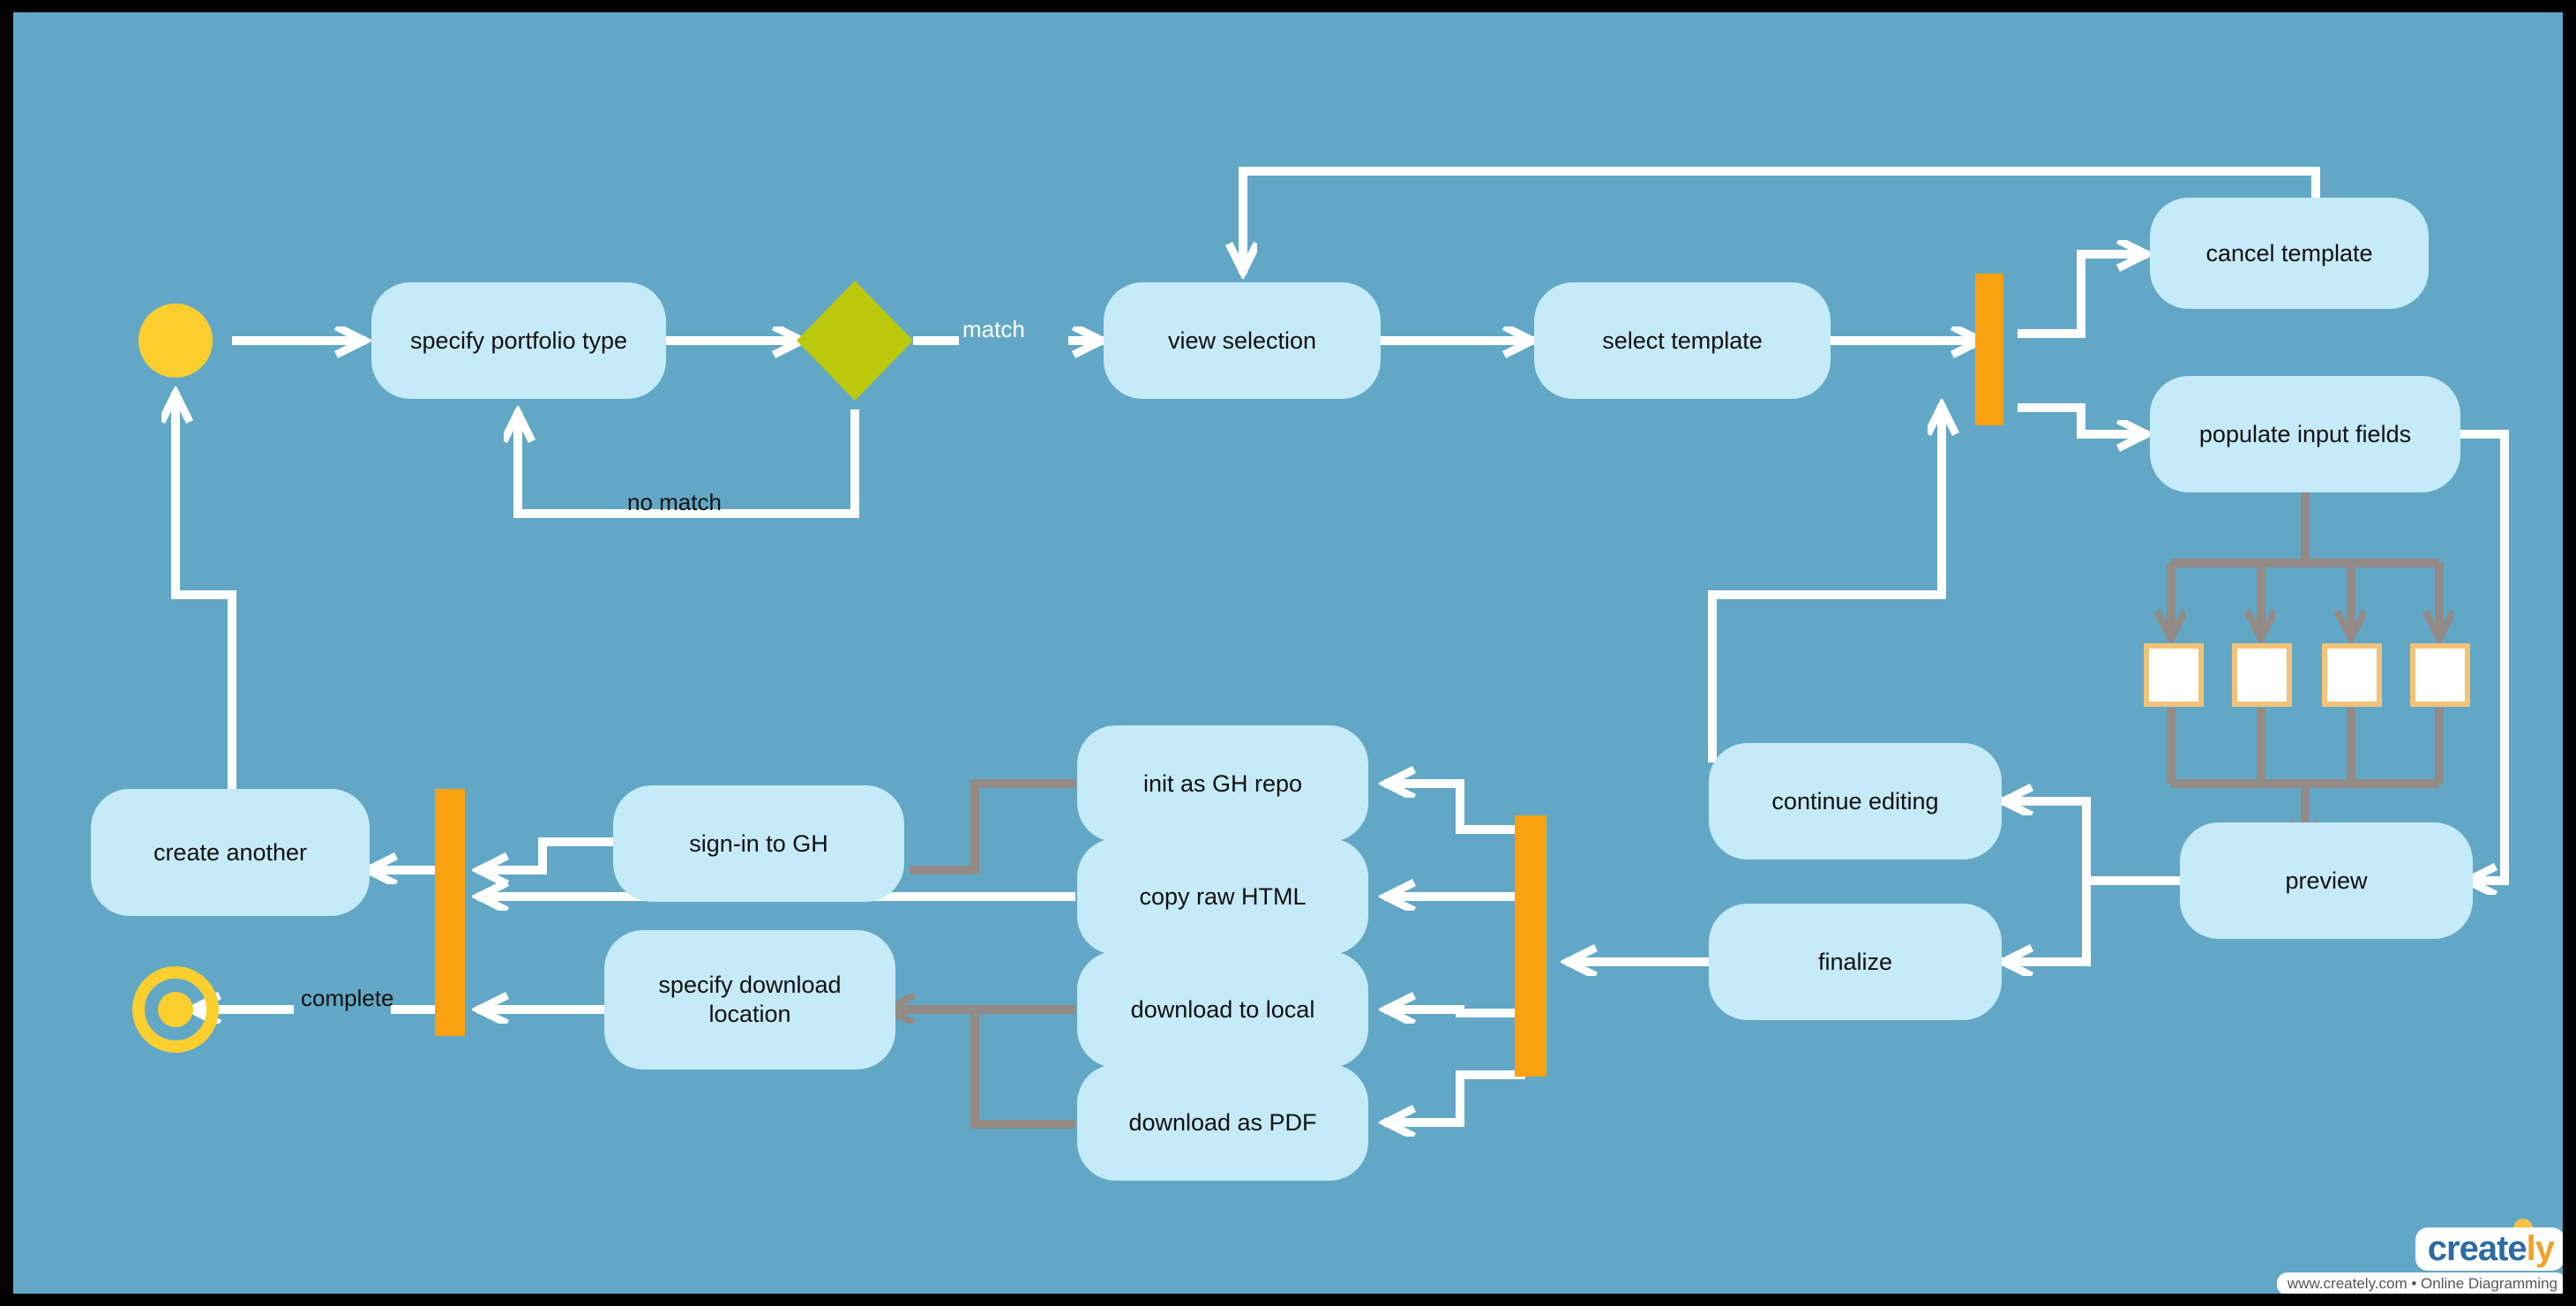 The height and width of the screenshot is (1306, 2576). I want to click on creately-brand-part2: ly, so click(2541, 1248).